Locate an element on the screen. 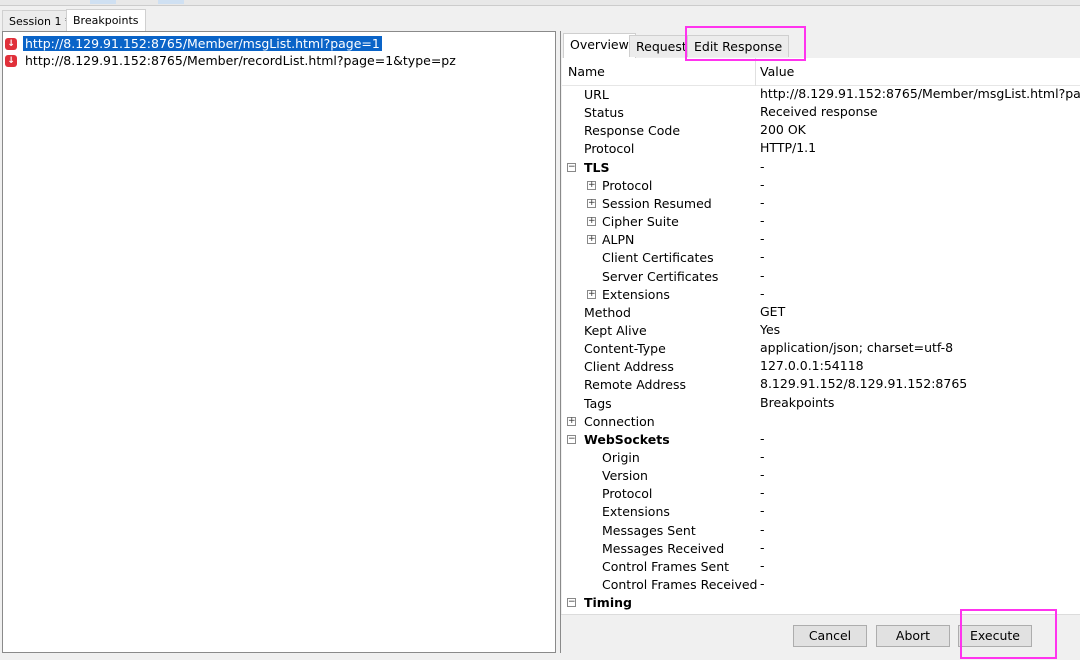  column-header-name: Name is located at coordinates (586, 71).